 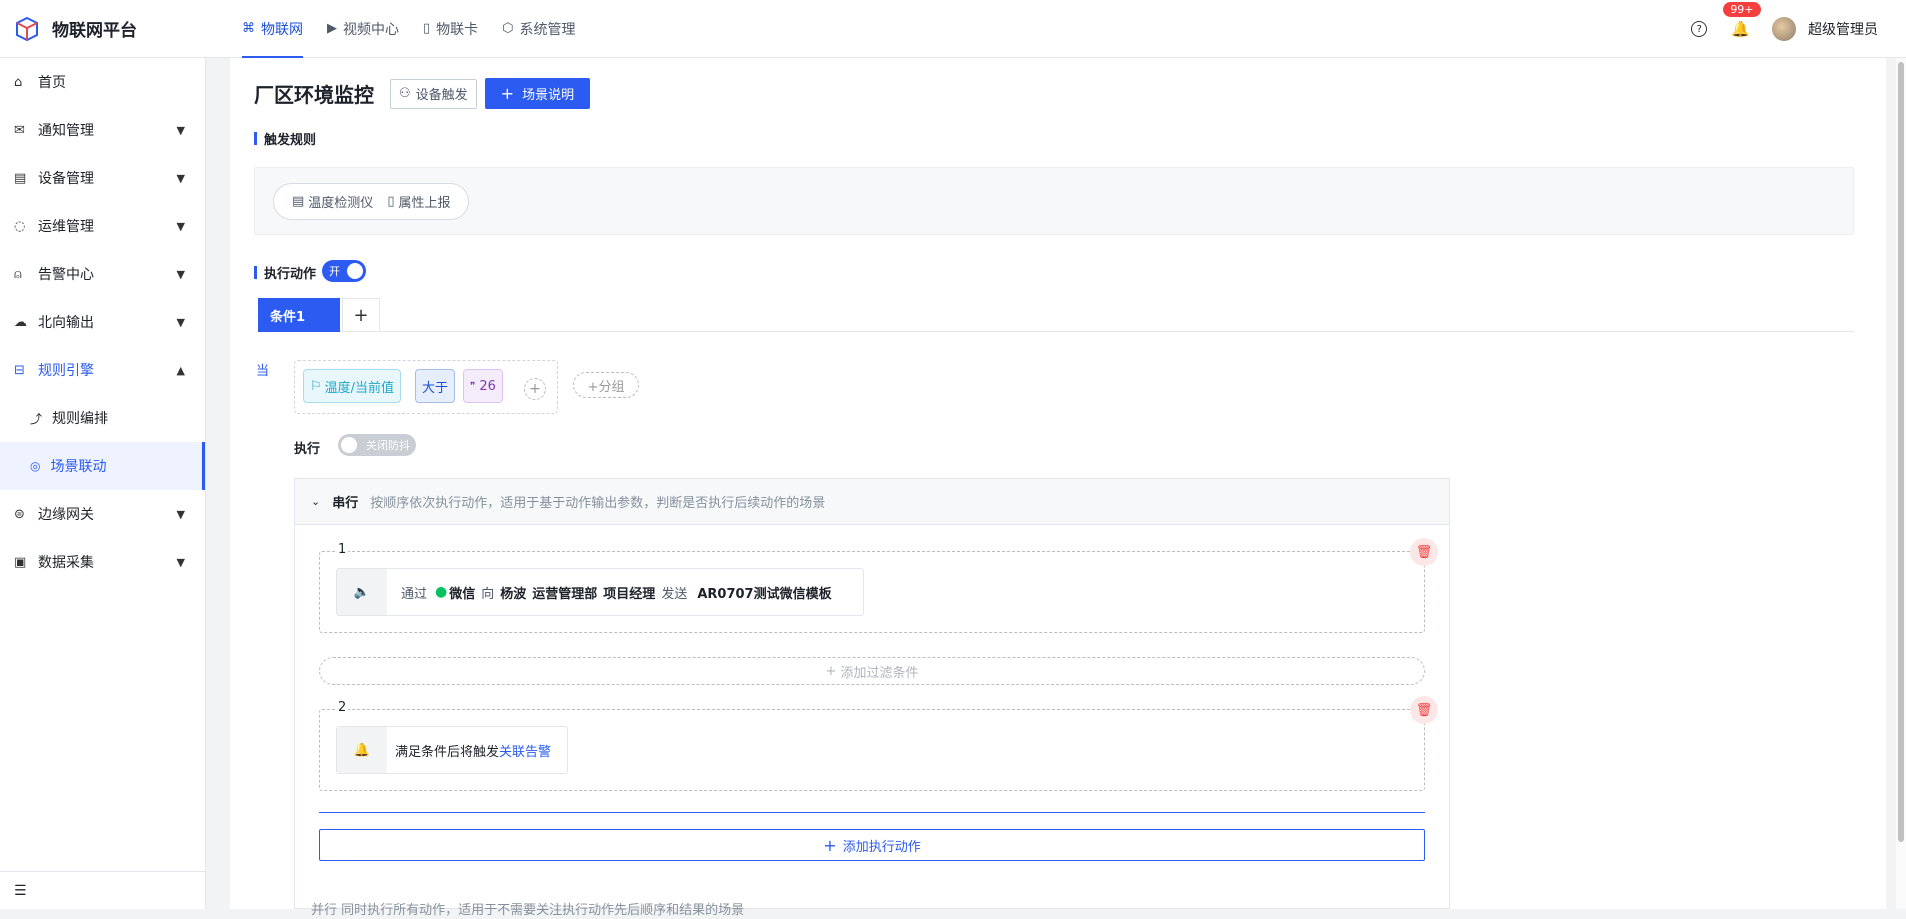 What do you see at coordinates (19, 514) in the screenshot?
I see `gateway-icon: ⊜` at bounding box center [19, 514].